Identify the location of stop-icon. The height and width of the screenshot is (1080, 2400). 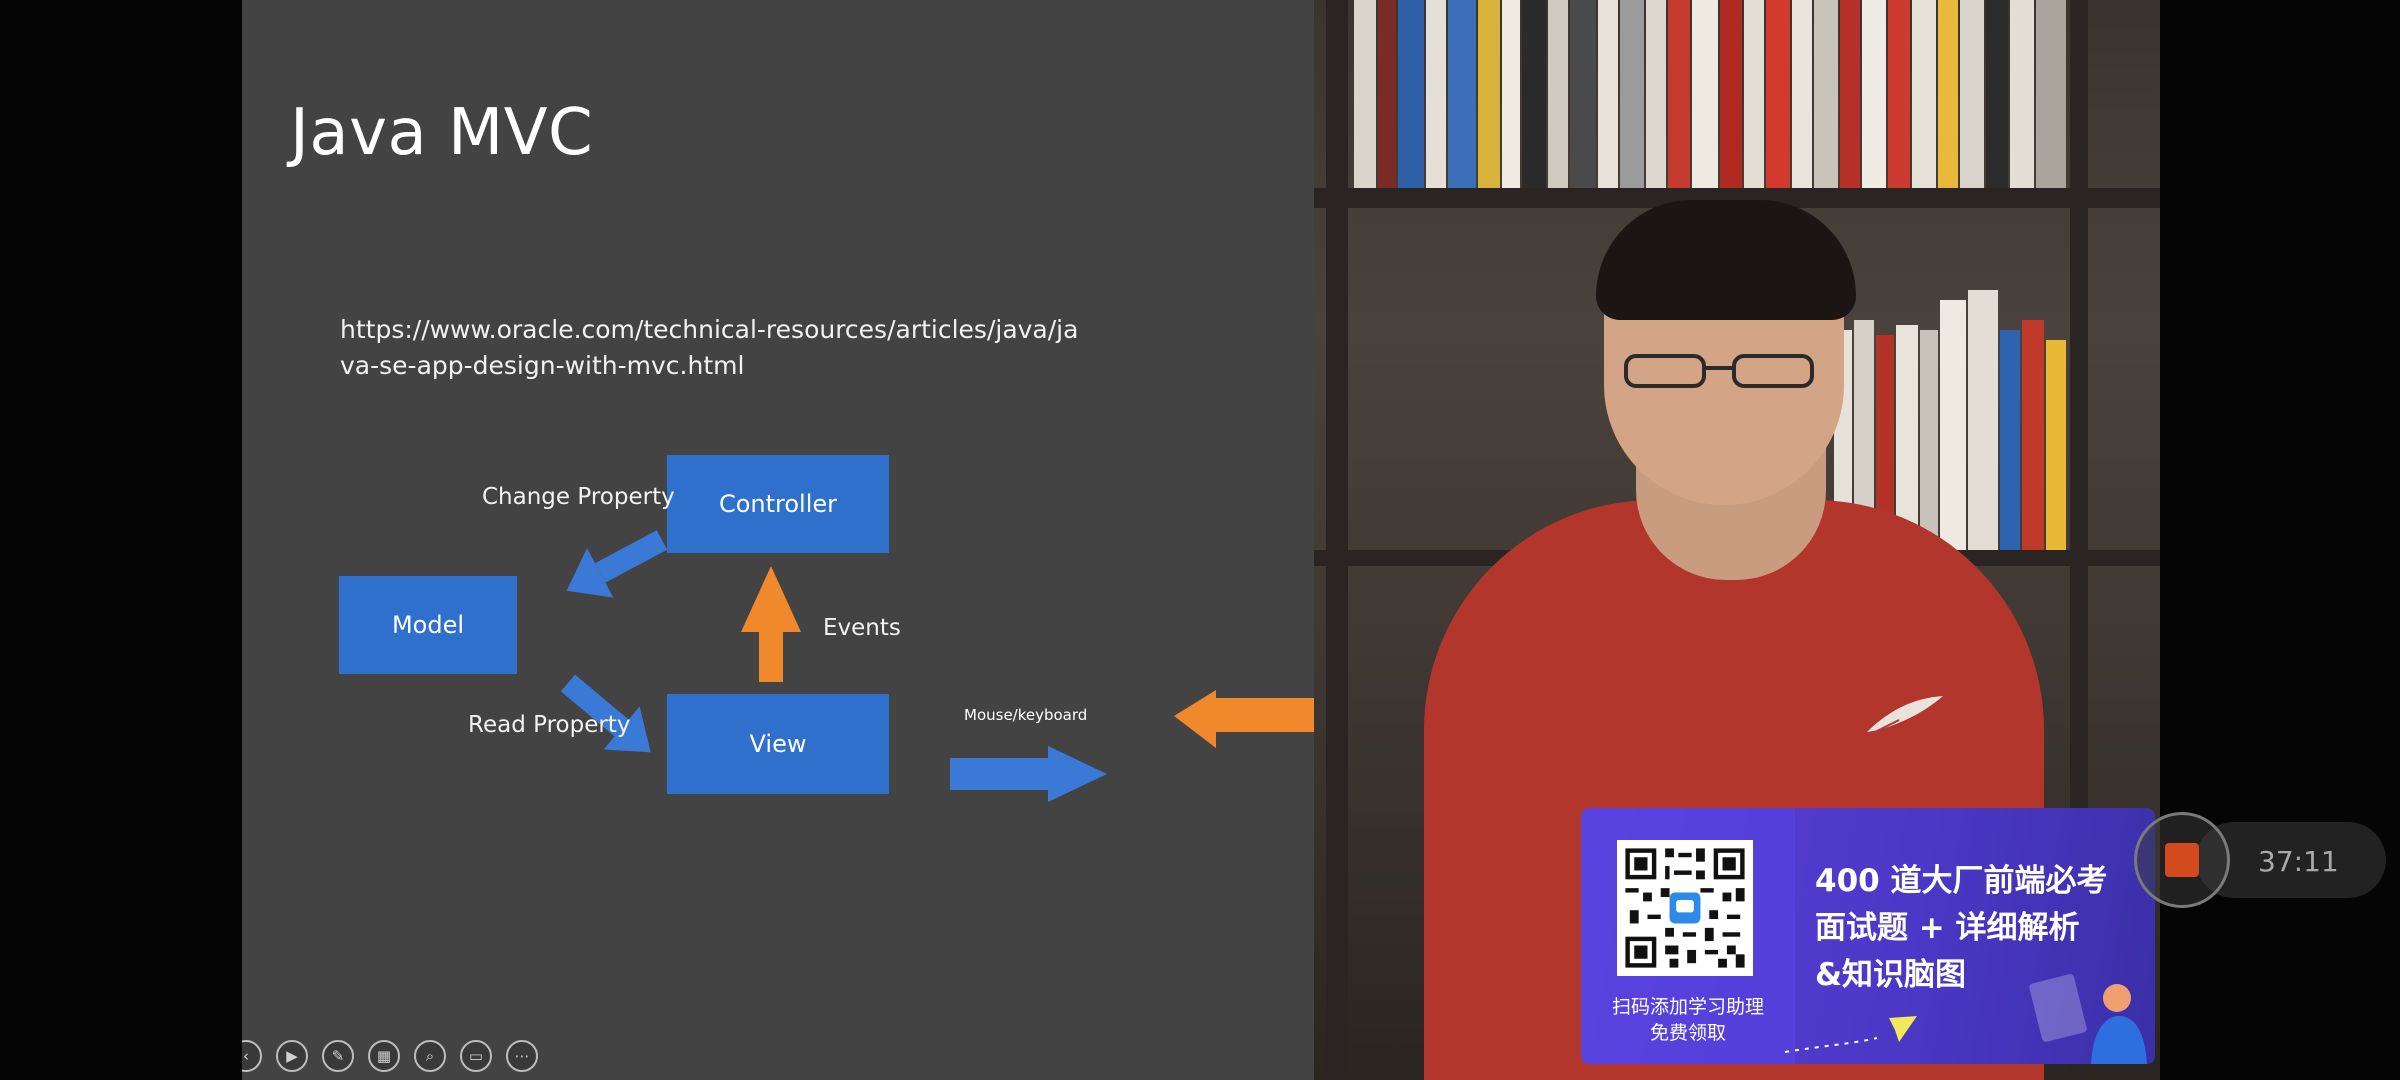
(2182, 860).